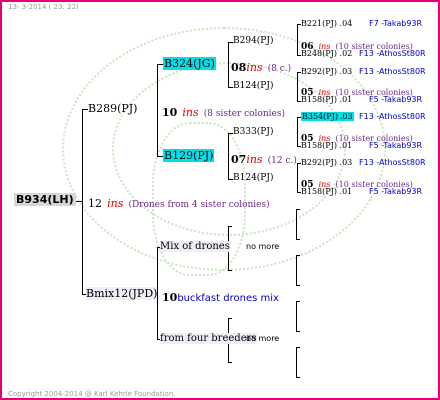  I want to click on g2-mix-label: Mix of drones, so click(195, 246).